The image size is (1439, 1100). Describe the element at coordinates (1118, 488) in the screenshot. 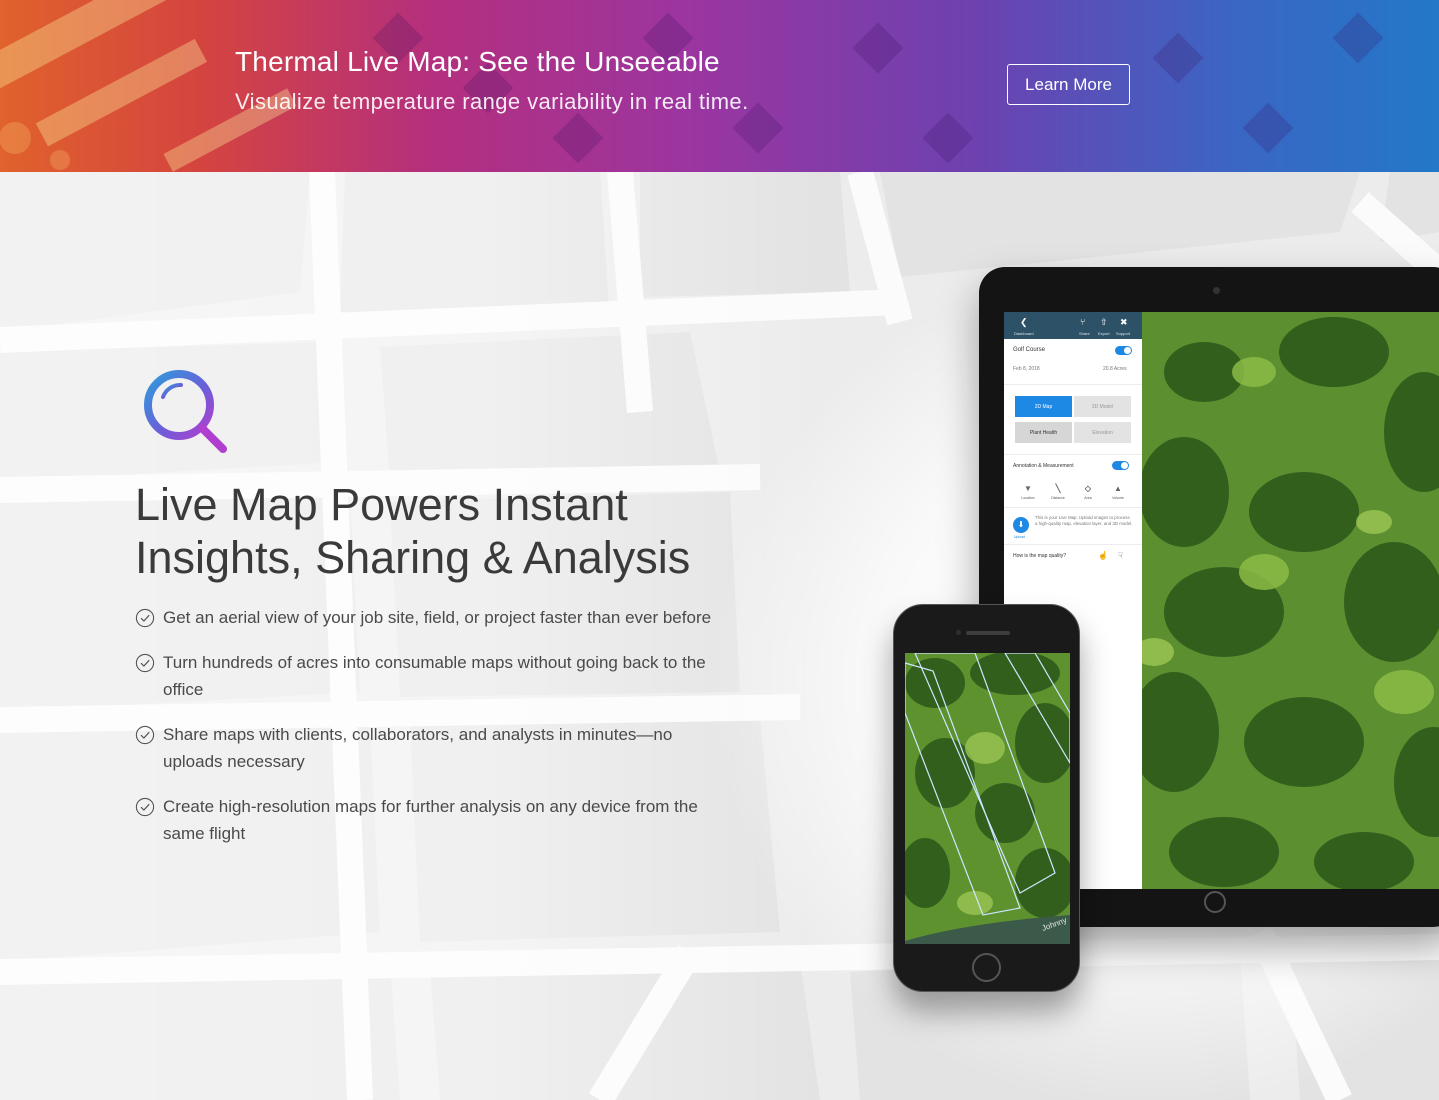

I see `volume-cone-icon: ▲` at that location.